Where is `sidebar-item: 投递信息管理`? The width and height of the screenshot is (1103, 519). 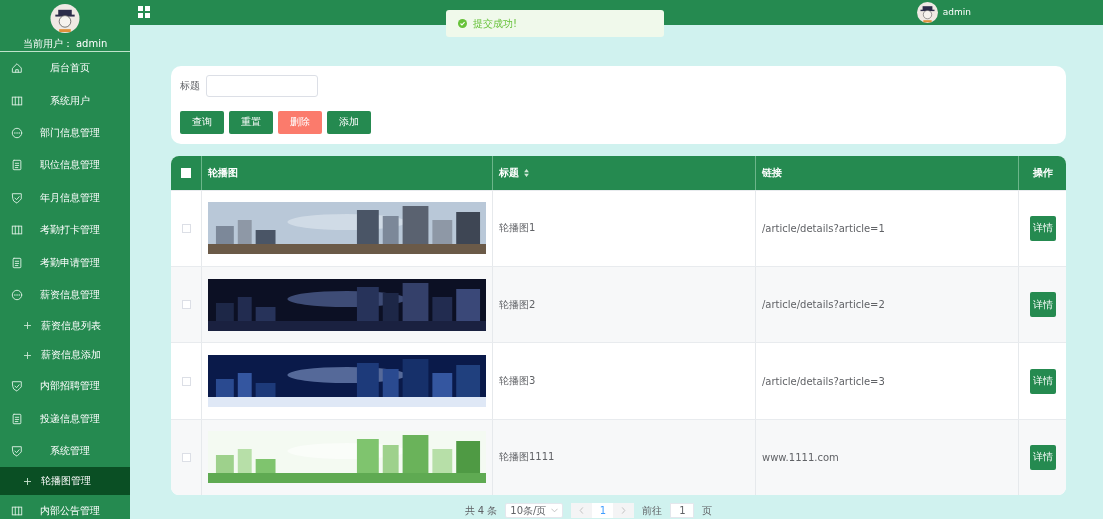
sidebar-item: 投递信息管理 is located at coordinates (65, 418).